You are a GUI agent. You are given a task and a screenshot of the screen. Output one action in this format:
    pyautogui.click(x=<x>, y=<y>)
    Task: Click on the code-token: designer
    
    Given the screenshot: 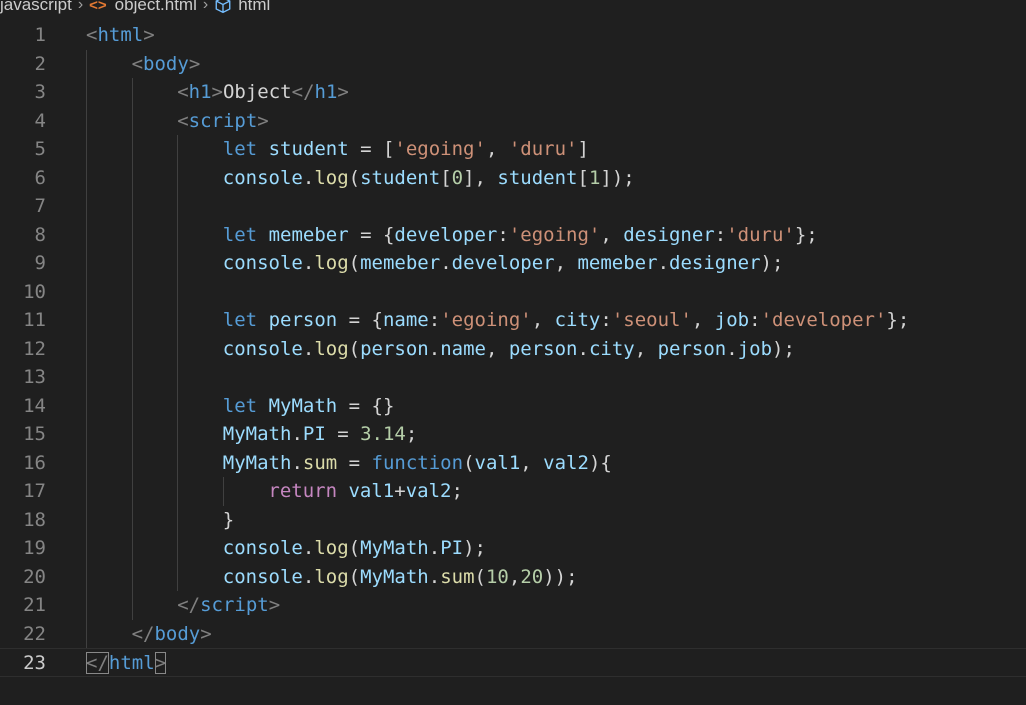 What is the action you would take?
    pyautogui.click(x=669, y=234)
    